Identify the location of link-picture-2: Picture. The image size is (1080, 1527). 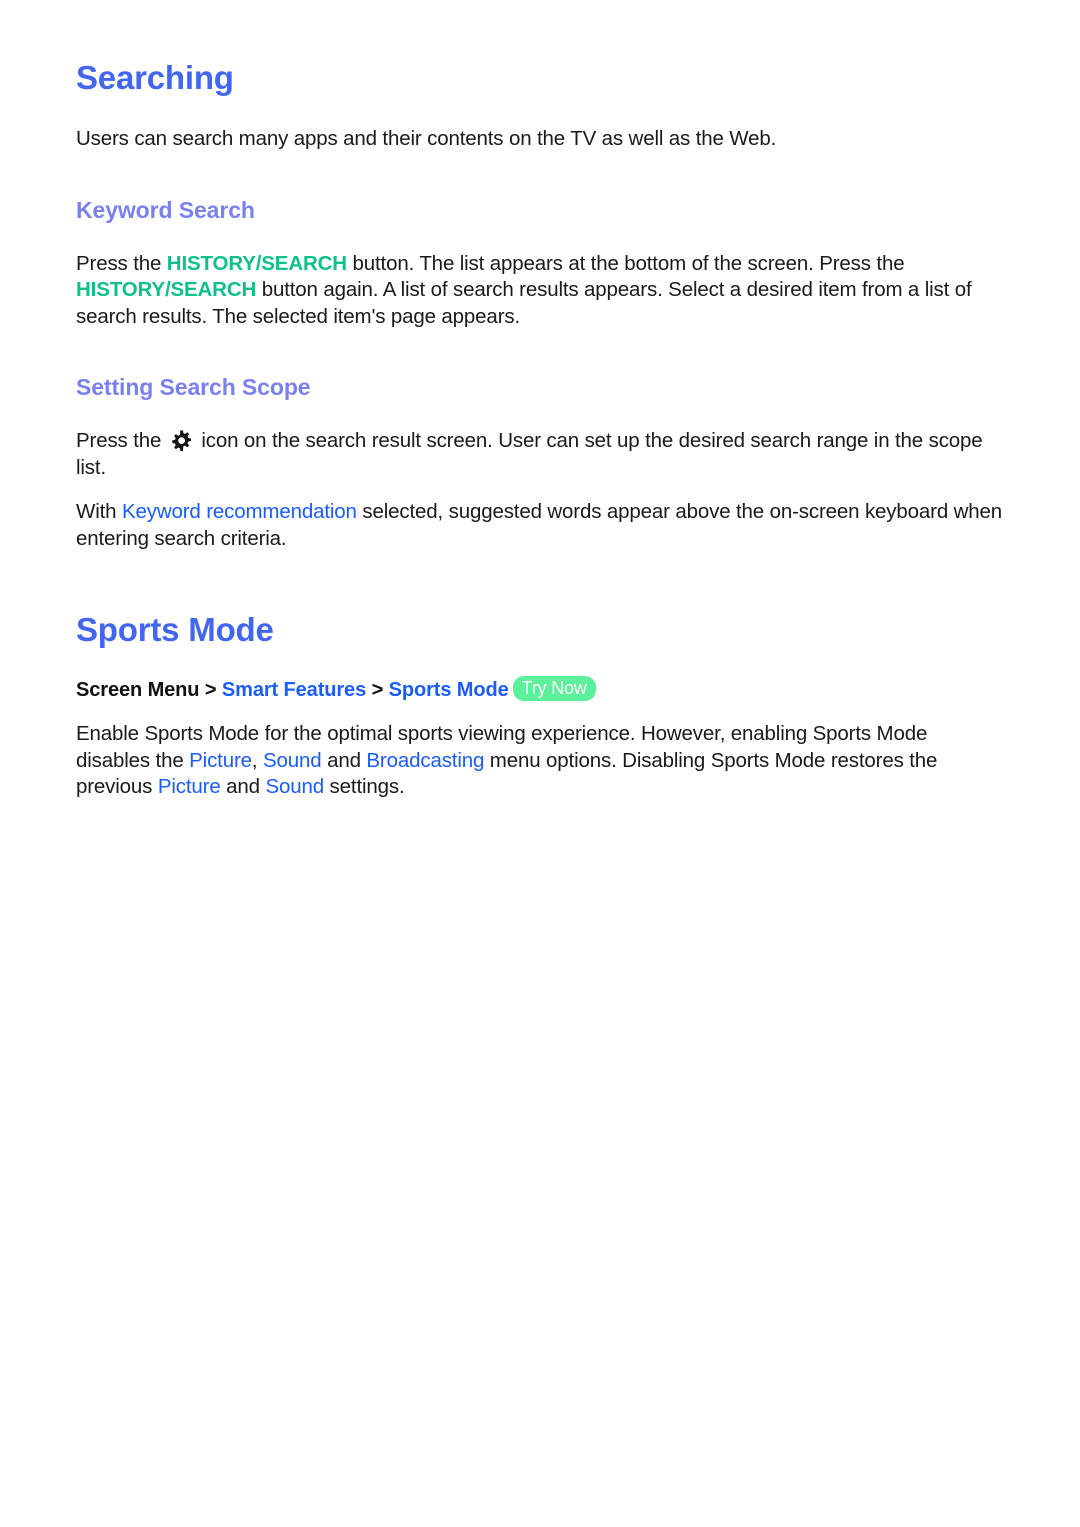
(189, 786).